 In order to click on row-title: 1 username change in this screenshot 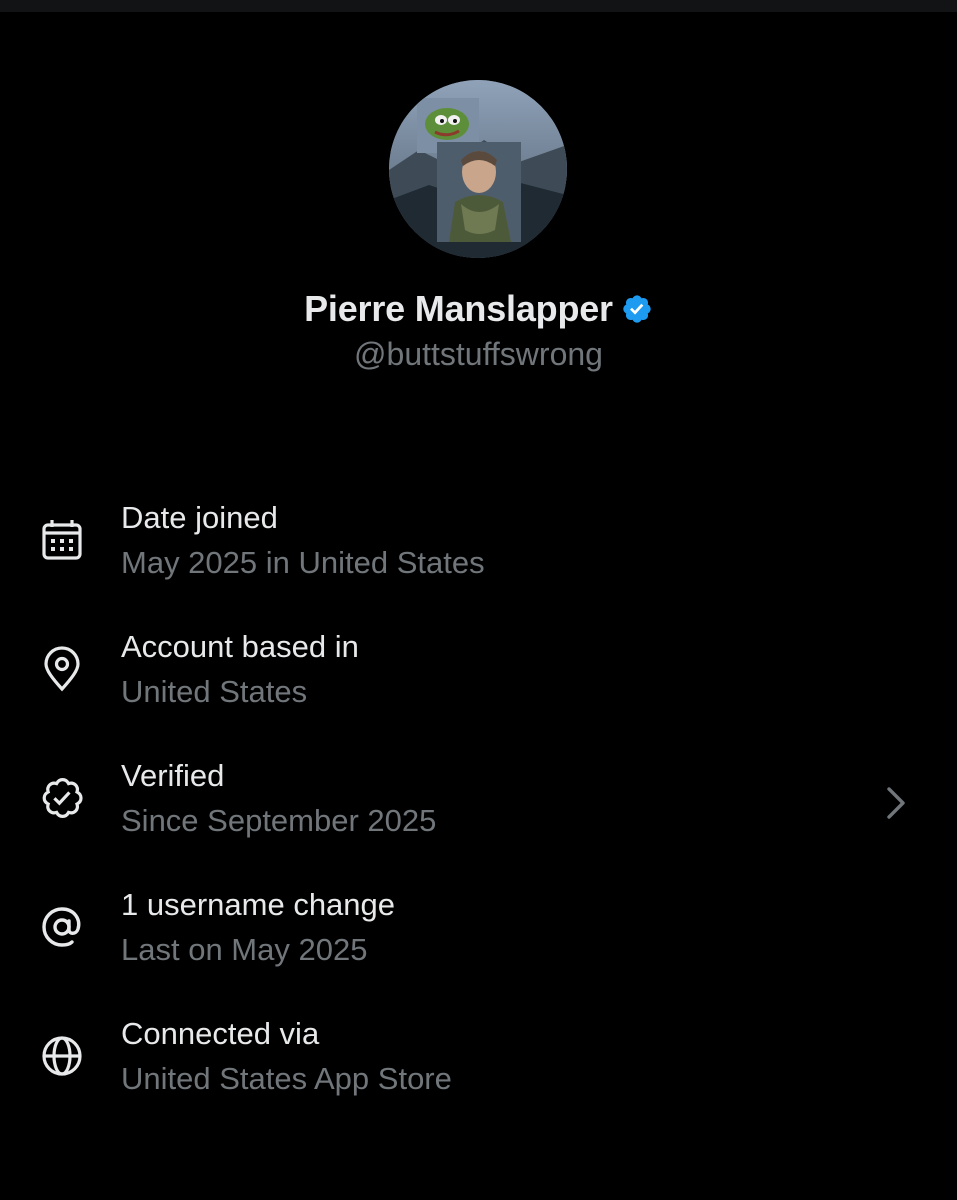, I will do `click(258, 904)`.